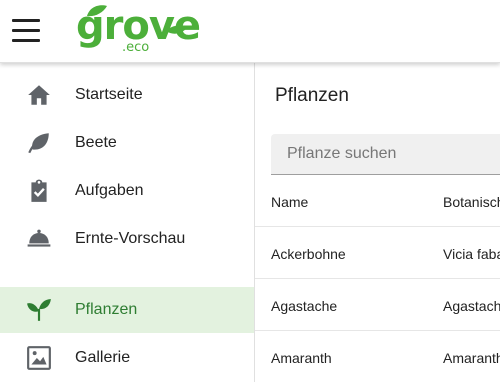 This screenshot has height=382, width=500. I want to click on sidebar-item-label: Pflanzen, so click(106, 309).